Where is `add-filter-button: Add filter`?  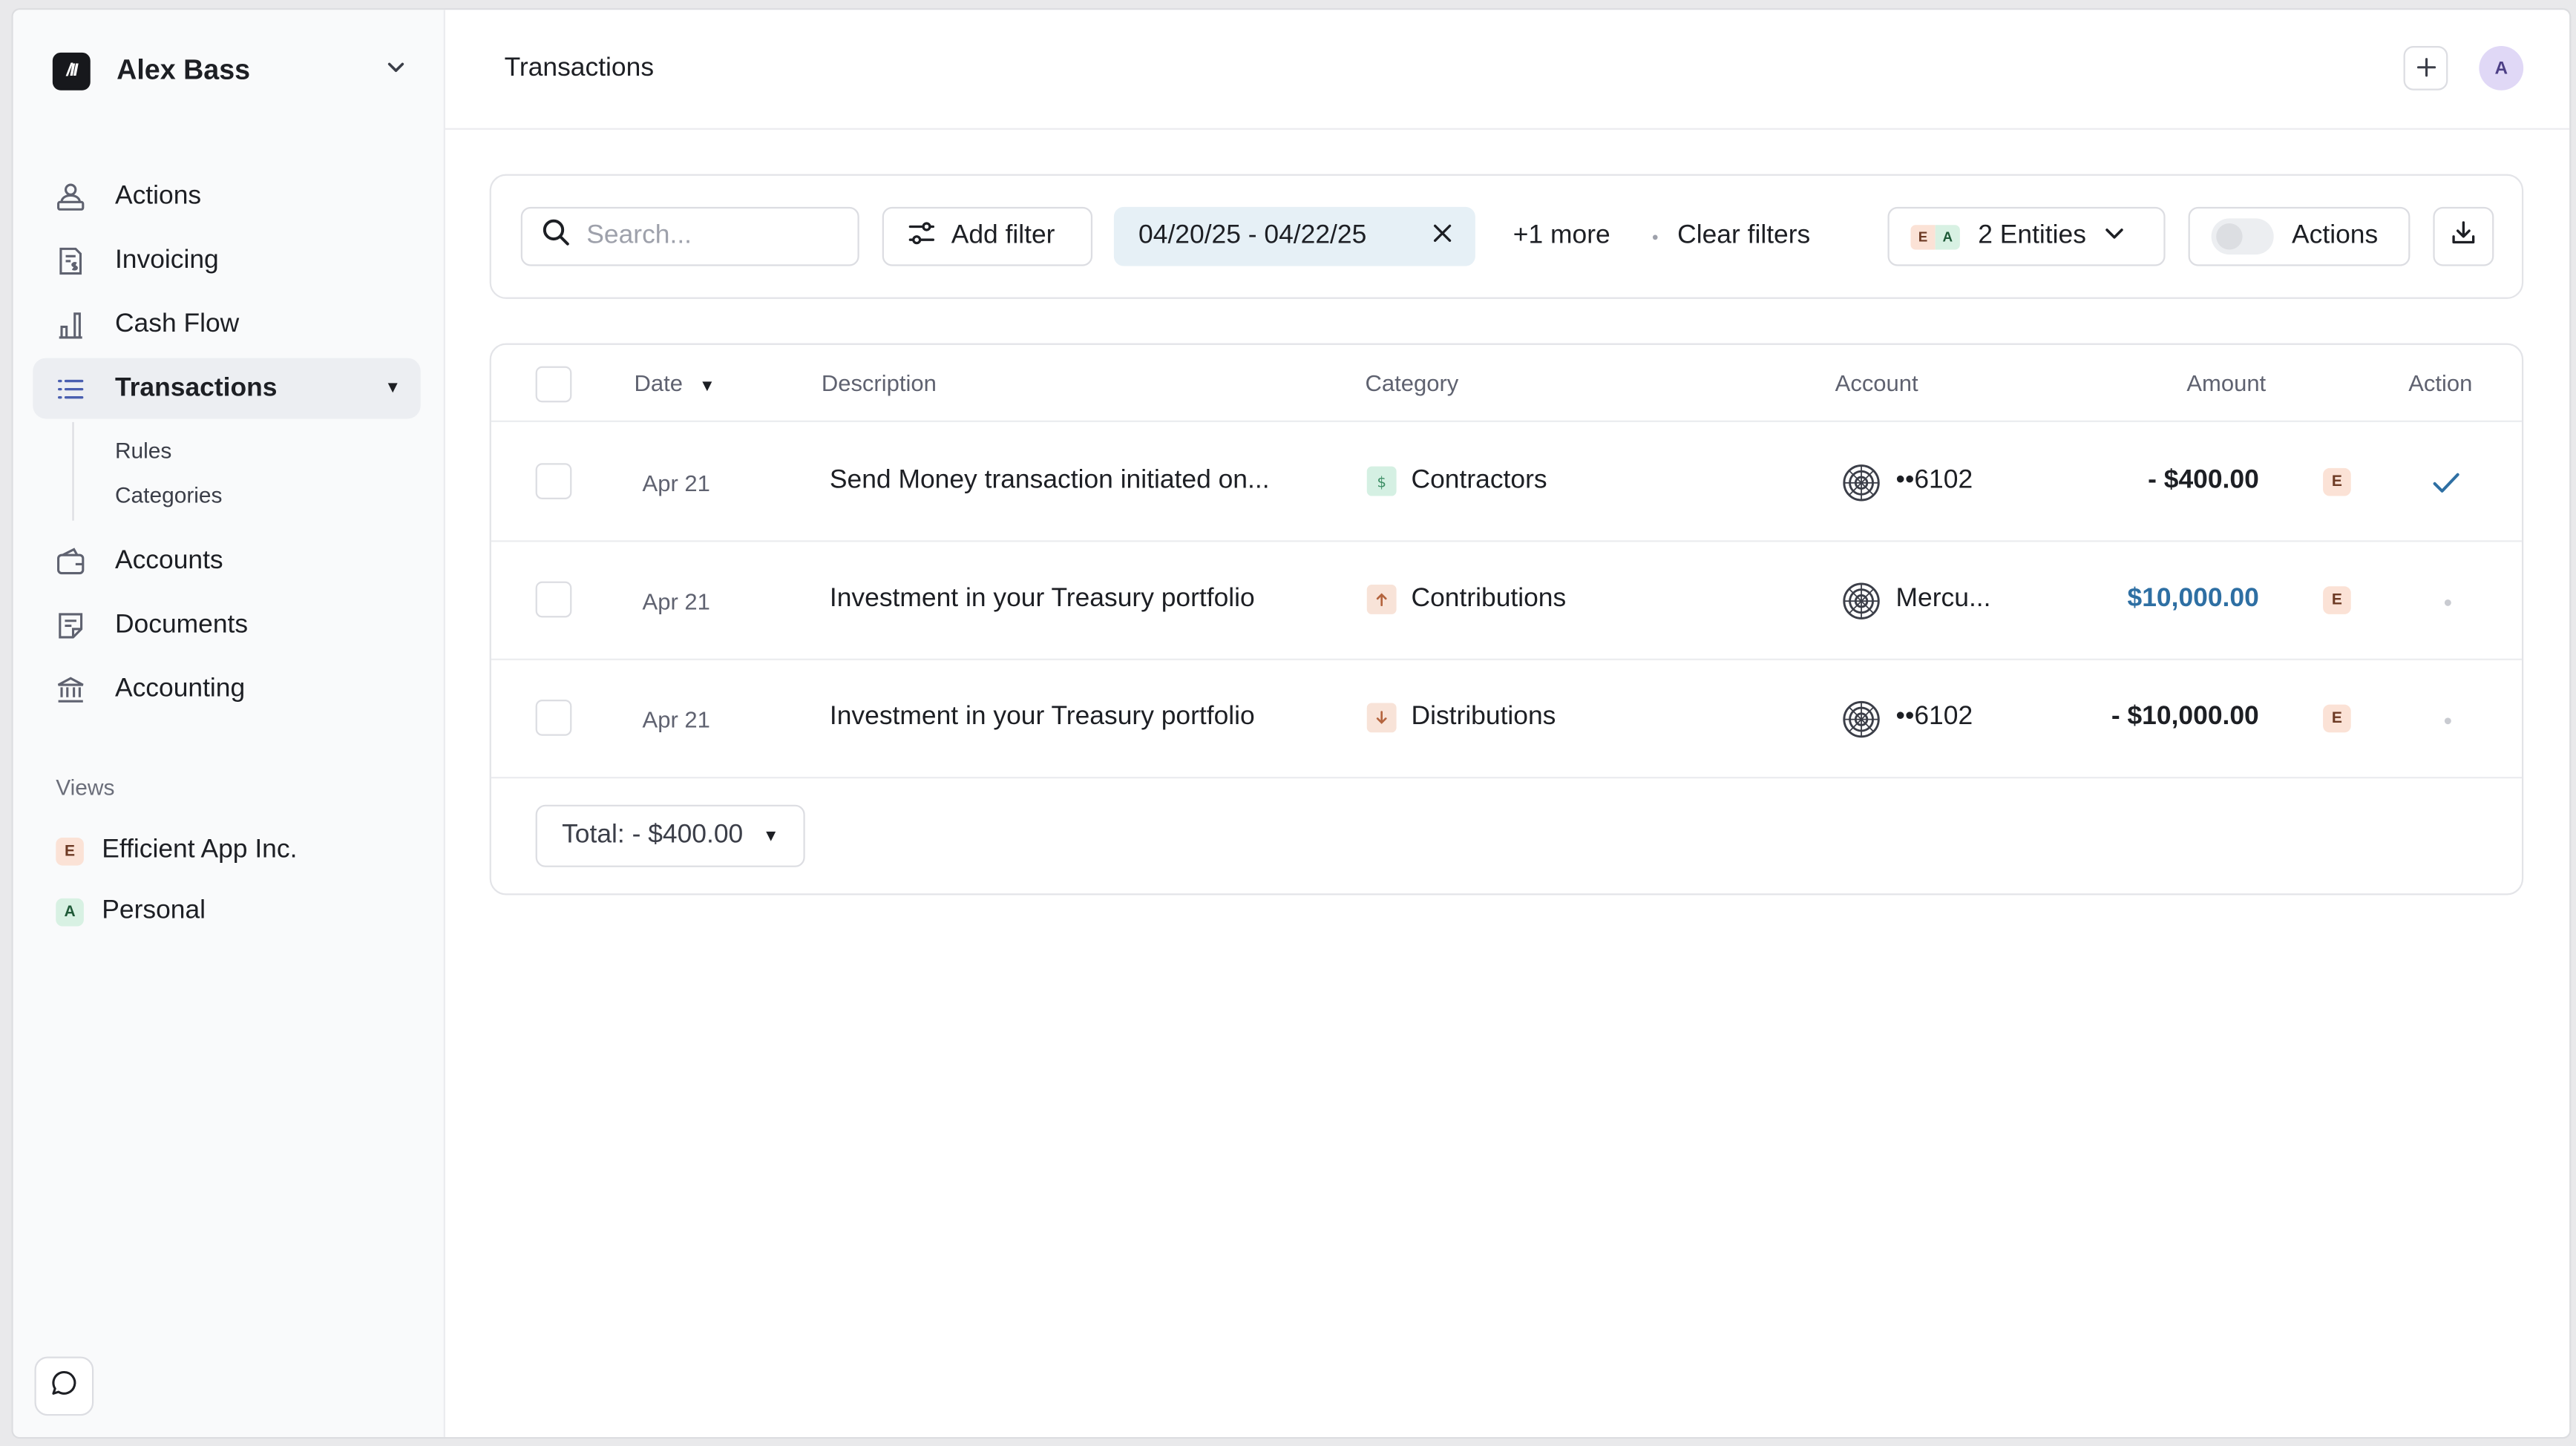
add-filter-button: Add filter is located at coordinates (987, 236).